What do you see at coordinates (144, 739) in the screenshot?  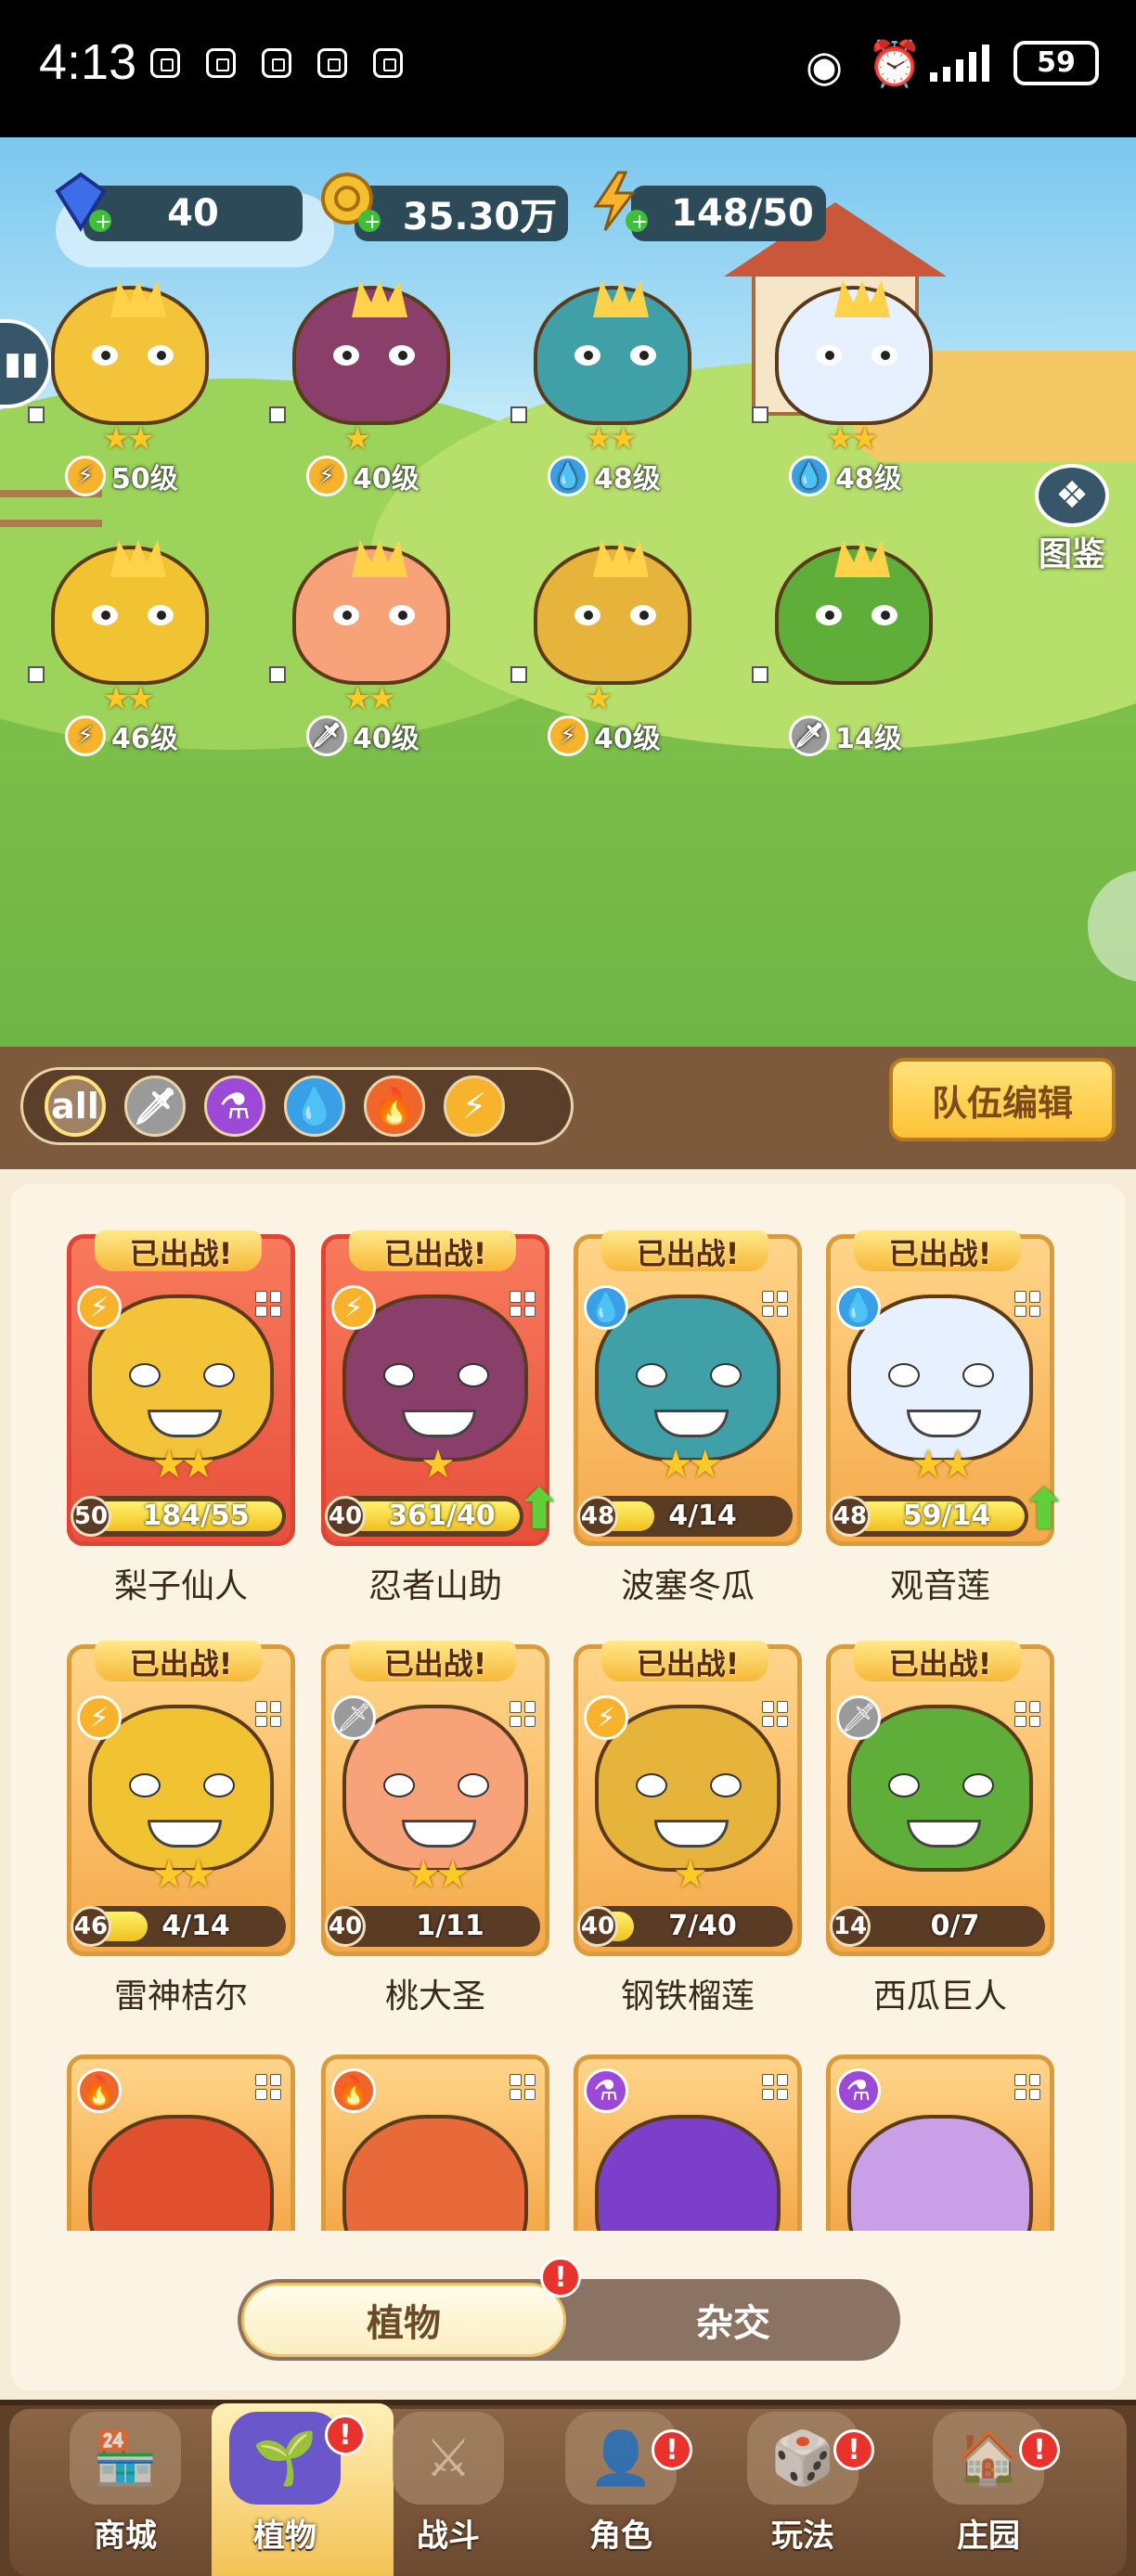 I see `hero-level-label: 46级` at bounding box center [144, 739].